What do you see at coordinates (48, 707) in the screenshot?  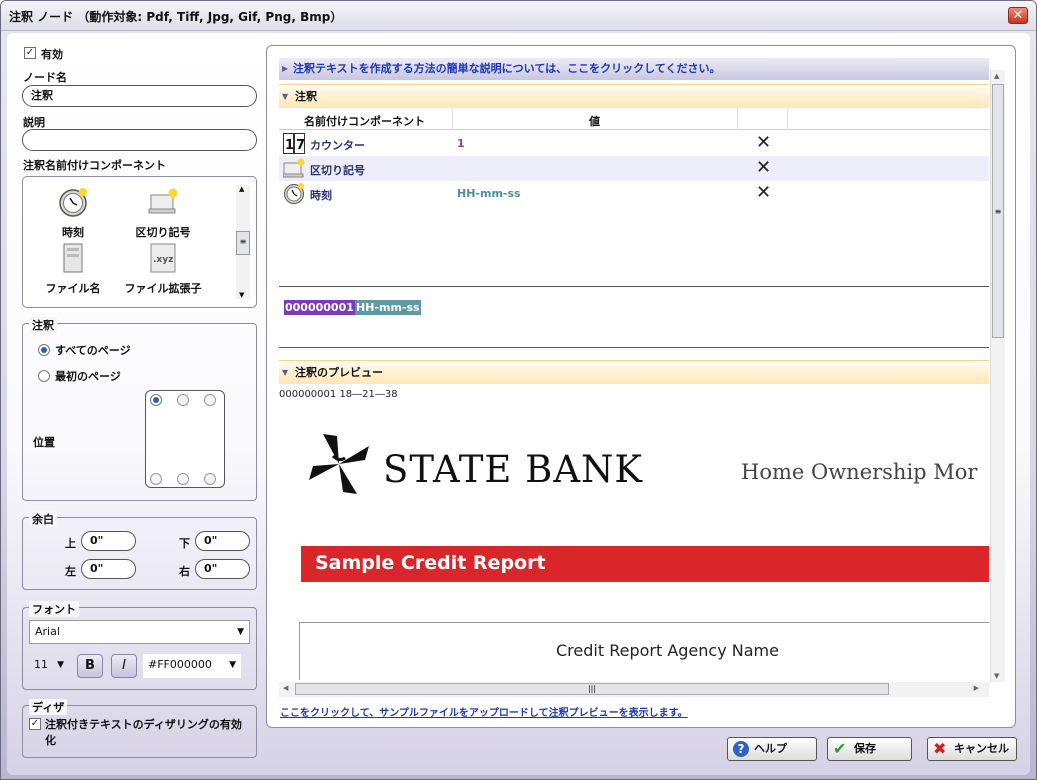 I see `dither-group-legend: ディザ` at bounding box center [48, 707].